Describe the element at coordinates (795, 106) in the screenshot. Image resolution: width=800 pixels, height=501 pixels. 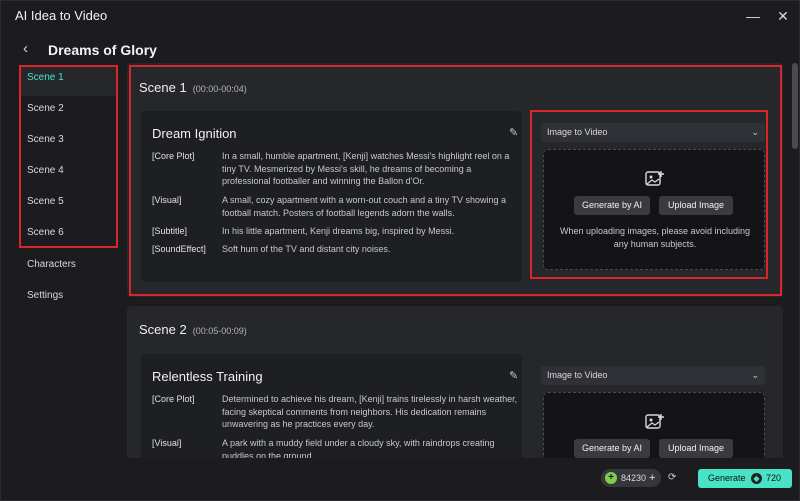
I see `scrollbar-thumb` at that location.